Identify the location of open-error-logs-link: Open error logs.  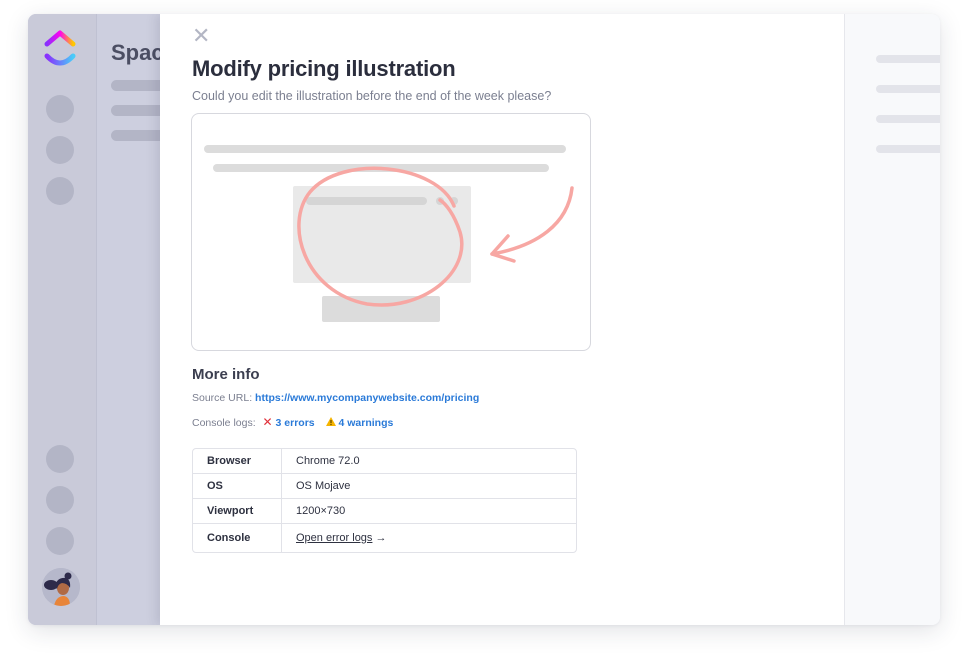
(334, 538).